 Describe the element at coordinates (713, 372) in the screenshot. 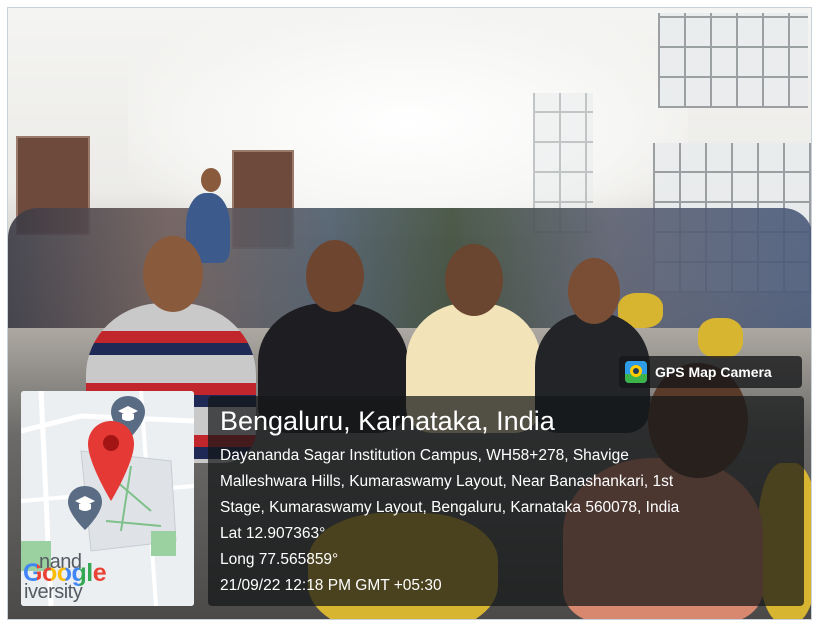

I see `badge-label: GPS Map Camera` at that location.